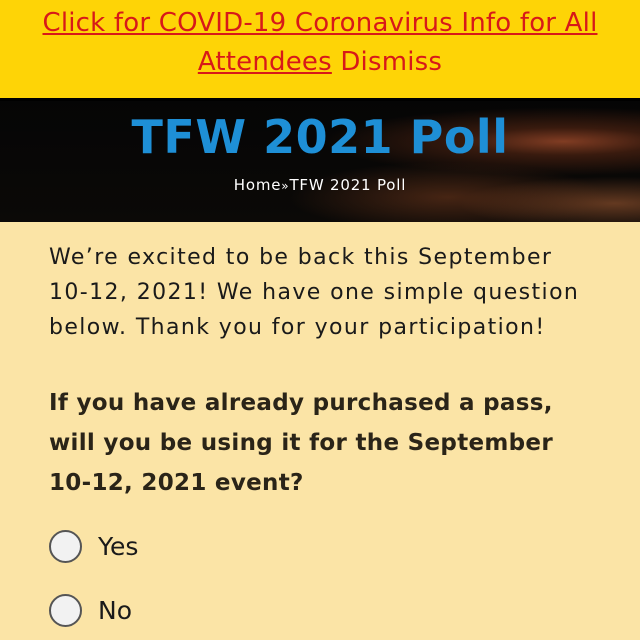 The image size is (640, 640). What do you see at coordinates (320, 99) in the screenshot?
I see `header-divider` at bounding box center [320, 99].